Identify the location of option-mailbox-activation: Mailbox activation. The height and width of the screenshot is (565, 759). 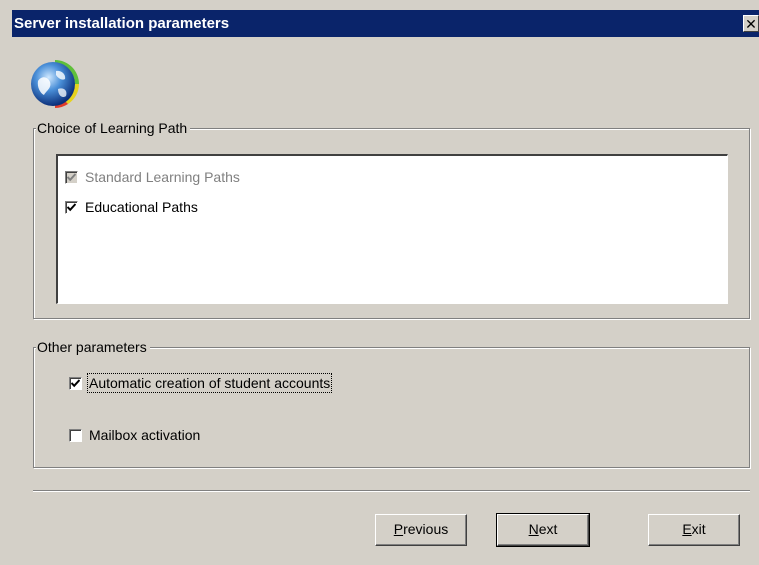
(134, 435).